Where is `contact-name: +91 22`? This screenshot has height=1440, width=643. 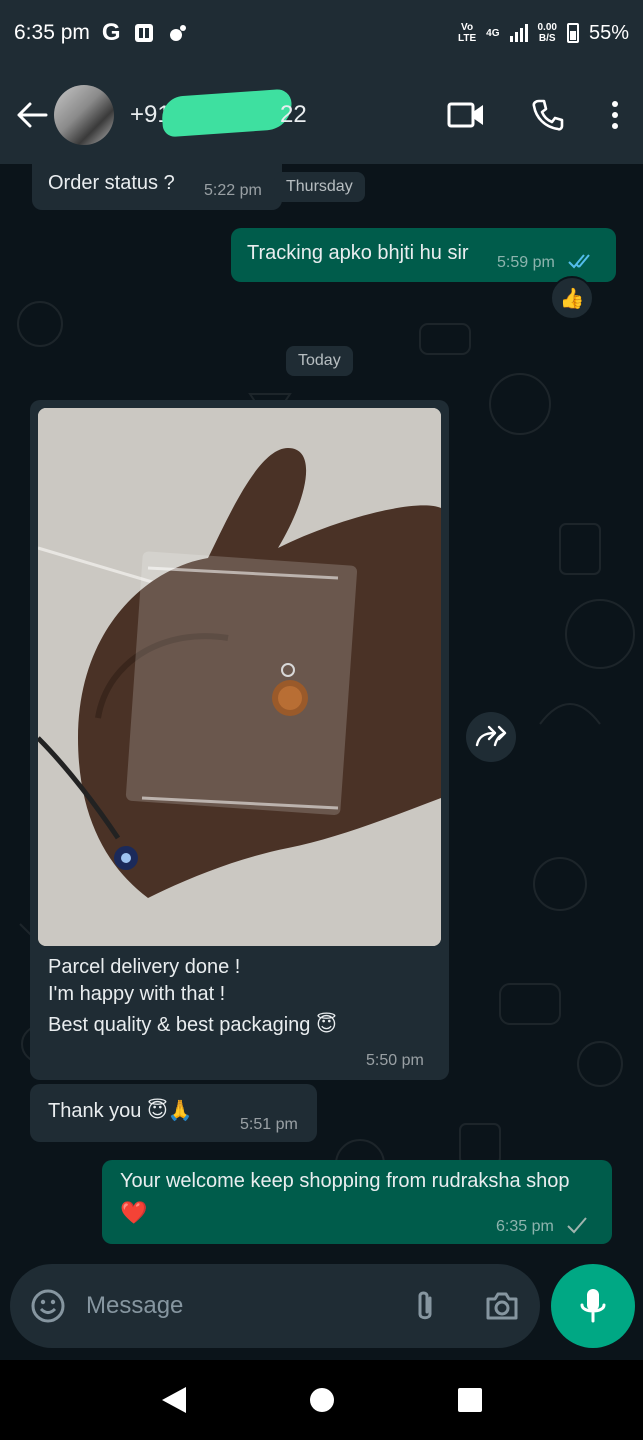
contact-name: +91 22 is located at coordinates (230, 113).